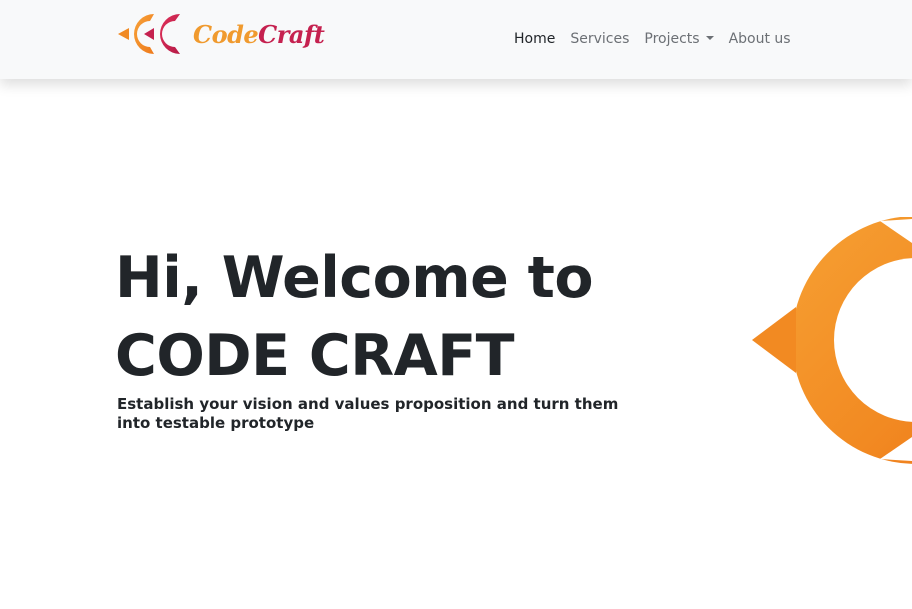 This screenshot has width=912, height=609. I want to click on nav-home: Home, so click(534, 39).